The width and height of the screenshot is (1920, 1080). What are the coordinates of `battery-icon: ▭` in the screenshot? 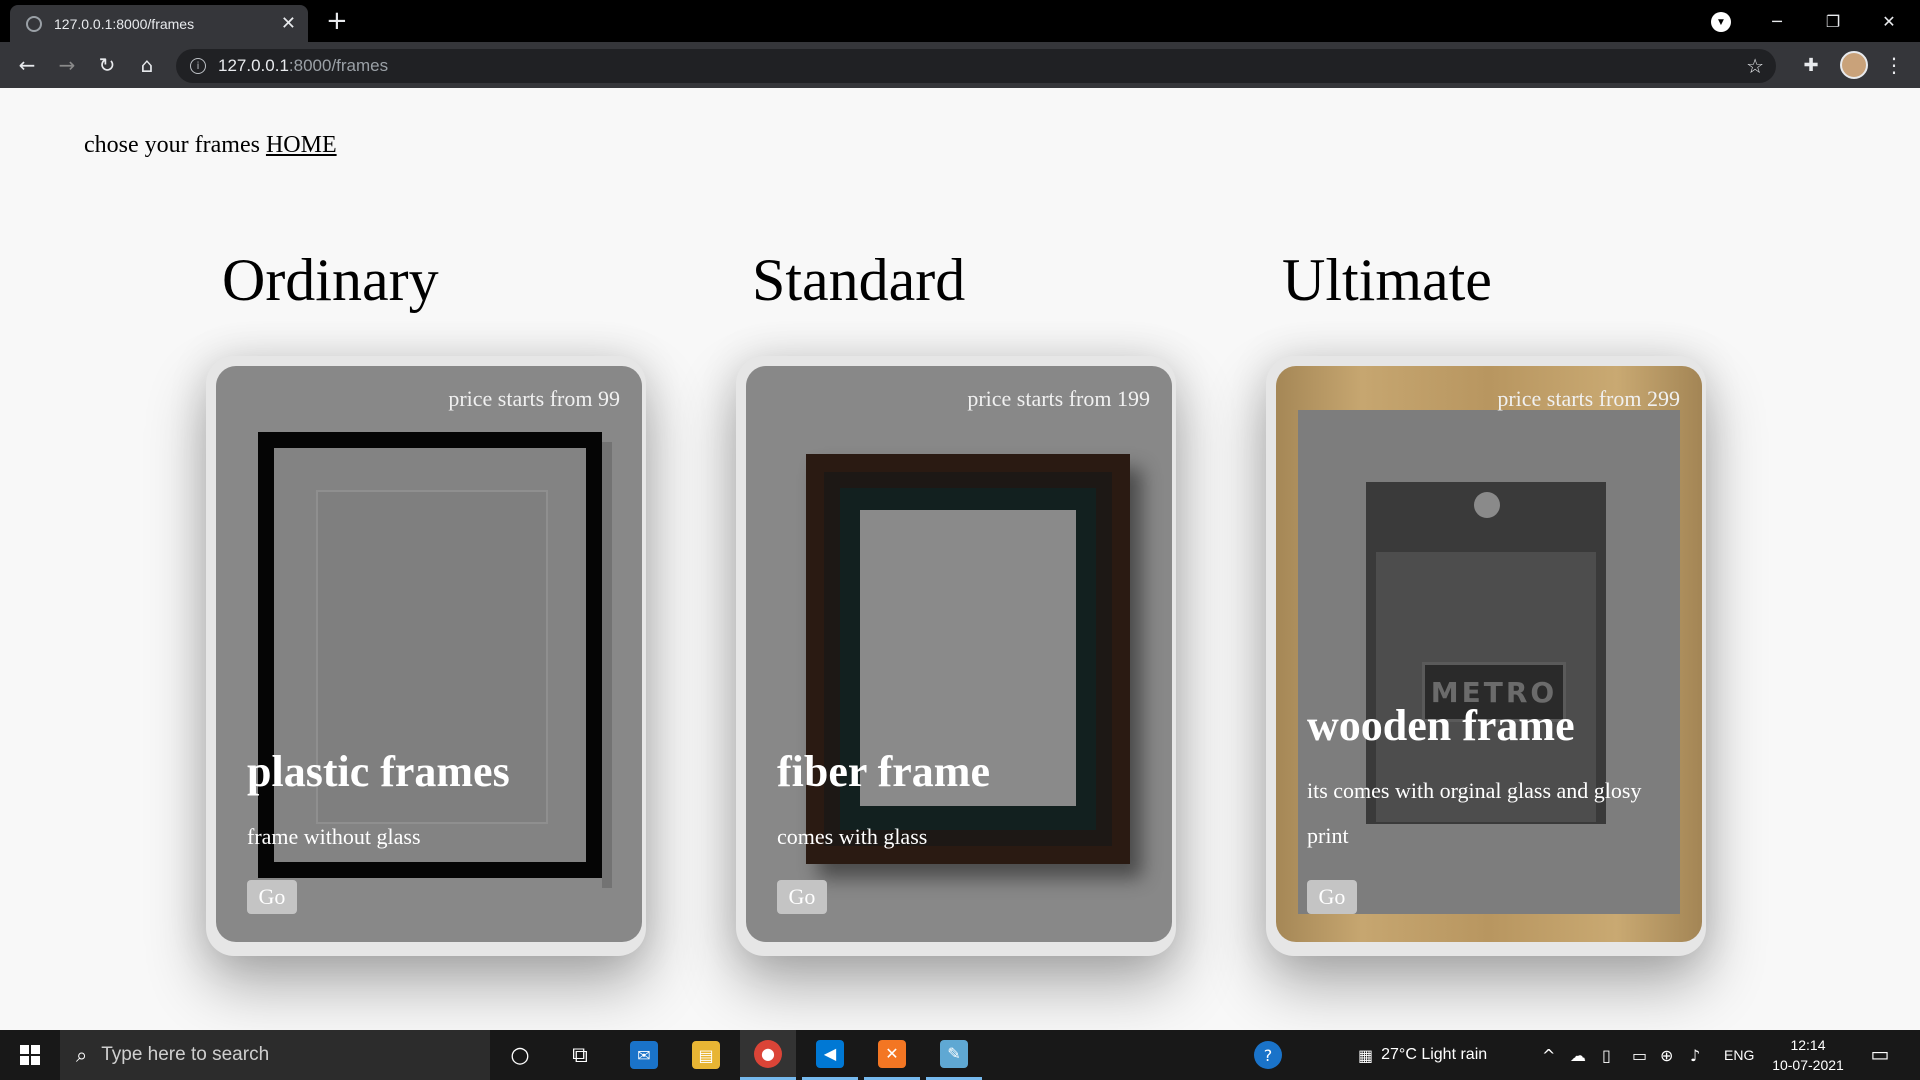 It's located at (1639, 1055).